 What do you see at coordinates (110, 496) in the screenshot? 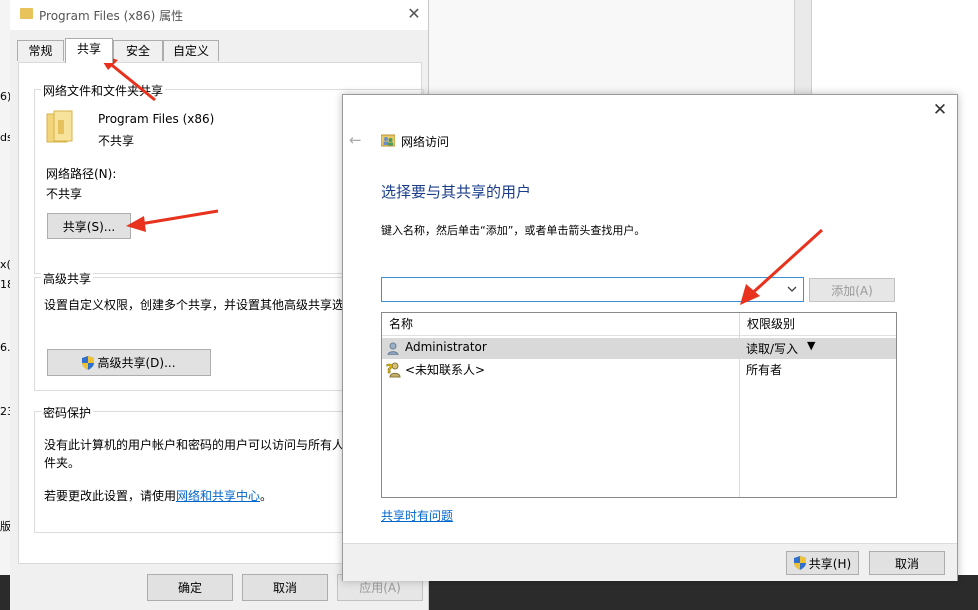
I see `change-setting-prefix: 若要更改此设置，请使用` at bounding box center [110, 496].